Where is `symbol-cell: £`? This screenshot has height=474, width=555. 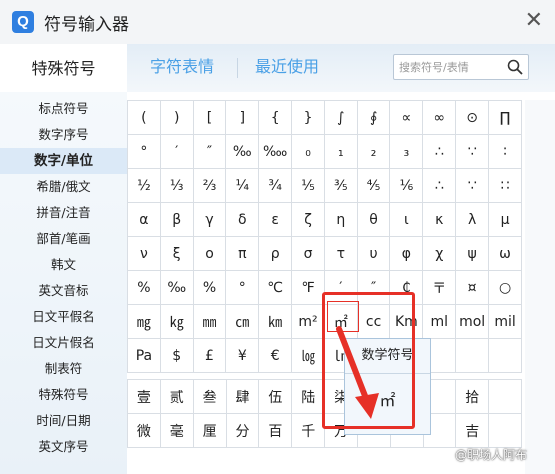 symbol-cell: £ is located at coordinates (209, 355).